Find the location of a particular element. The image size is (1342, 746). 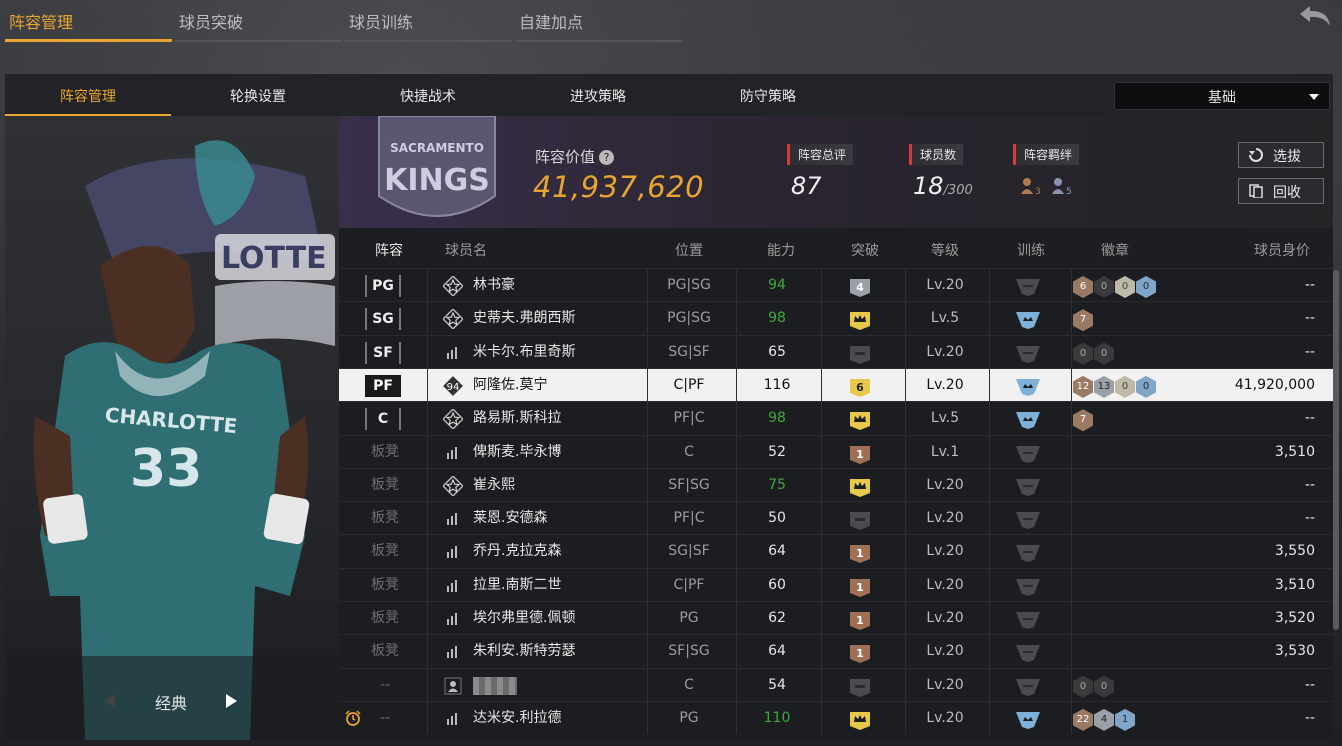

table-row: 板凳 乔丹.克拉克森 SG|SF 64 1 Lv.20 3,550 is located at coordinates (836, 551).